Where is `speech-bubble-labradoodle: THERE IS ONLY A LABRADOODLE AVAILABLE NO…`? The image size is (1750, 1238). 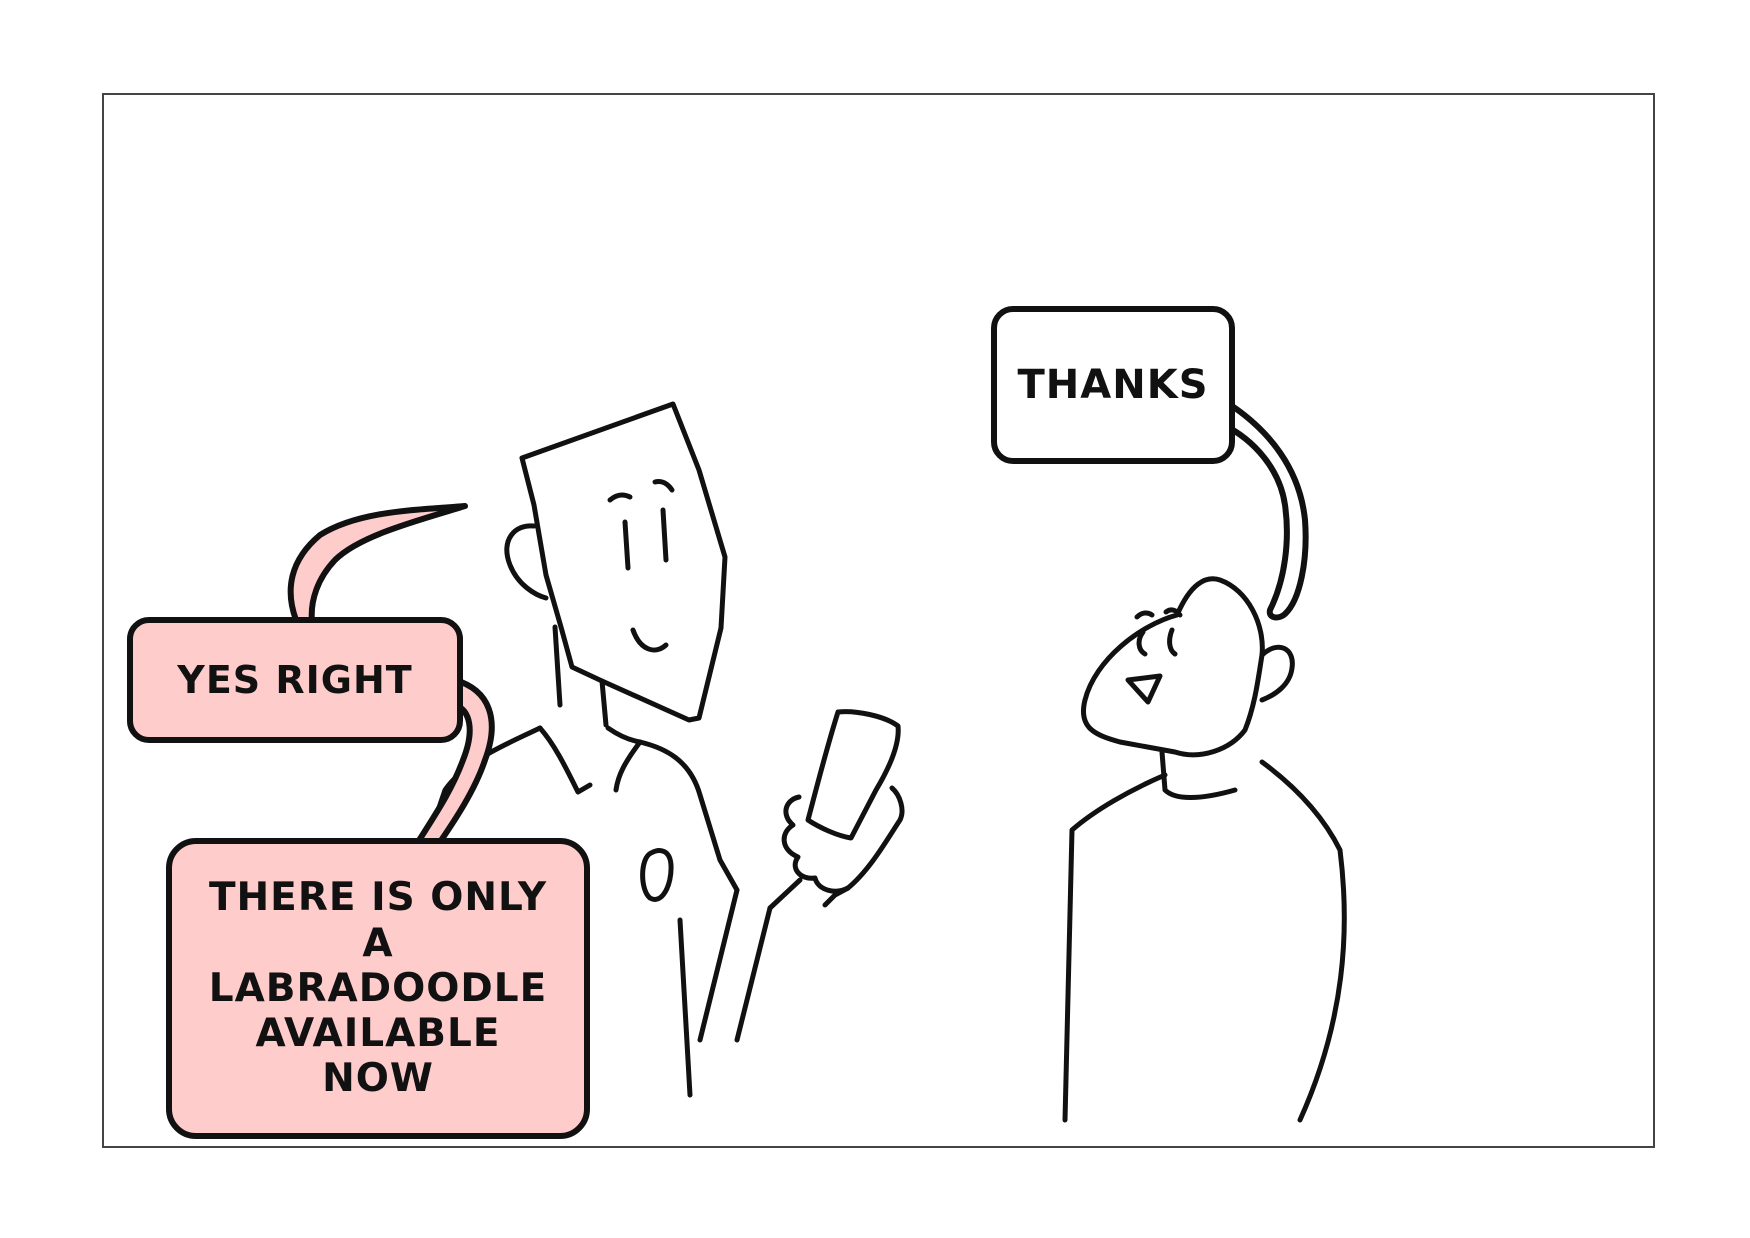
speech-bubble-labradoodle: THERE IS ONLY A LABRADOODLE AVAILABLE NO… is located at coordinates (378, 988).